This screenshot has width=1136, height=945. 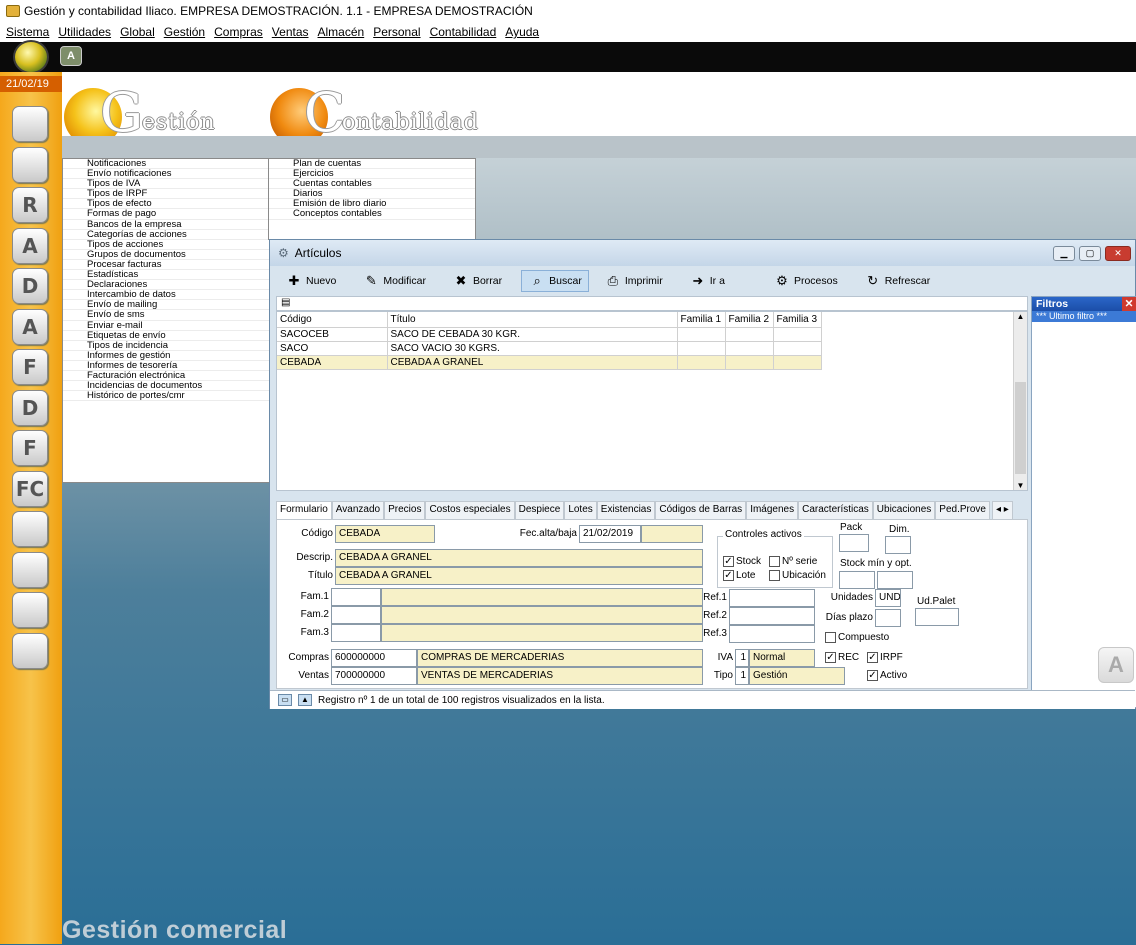 I want to click on ir-a-button: ➜ Ir a, so click(x=707, y=281).